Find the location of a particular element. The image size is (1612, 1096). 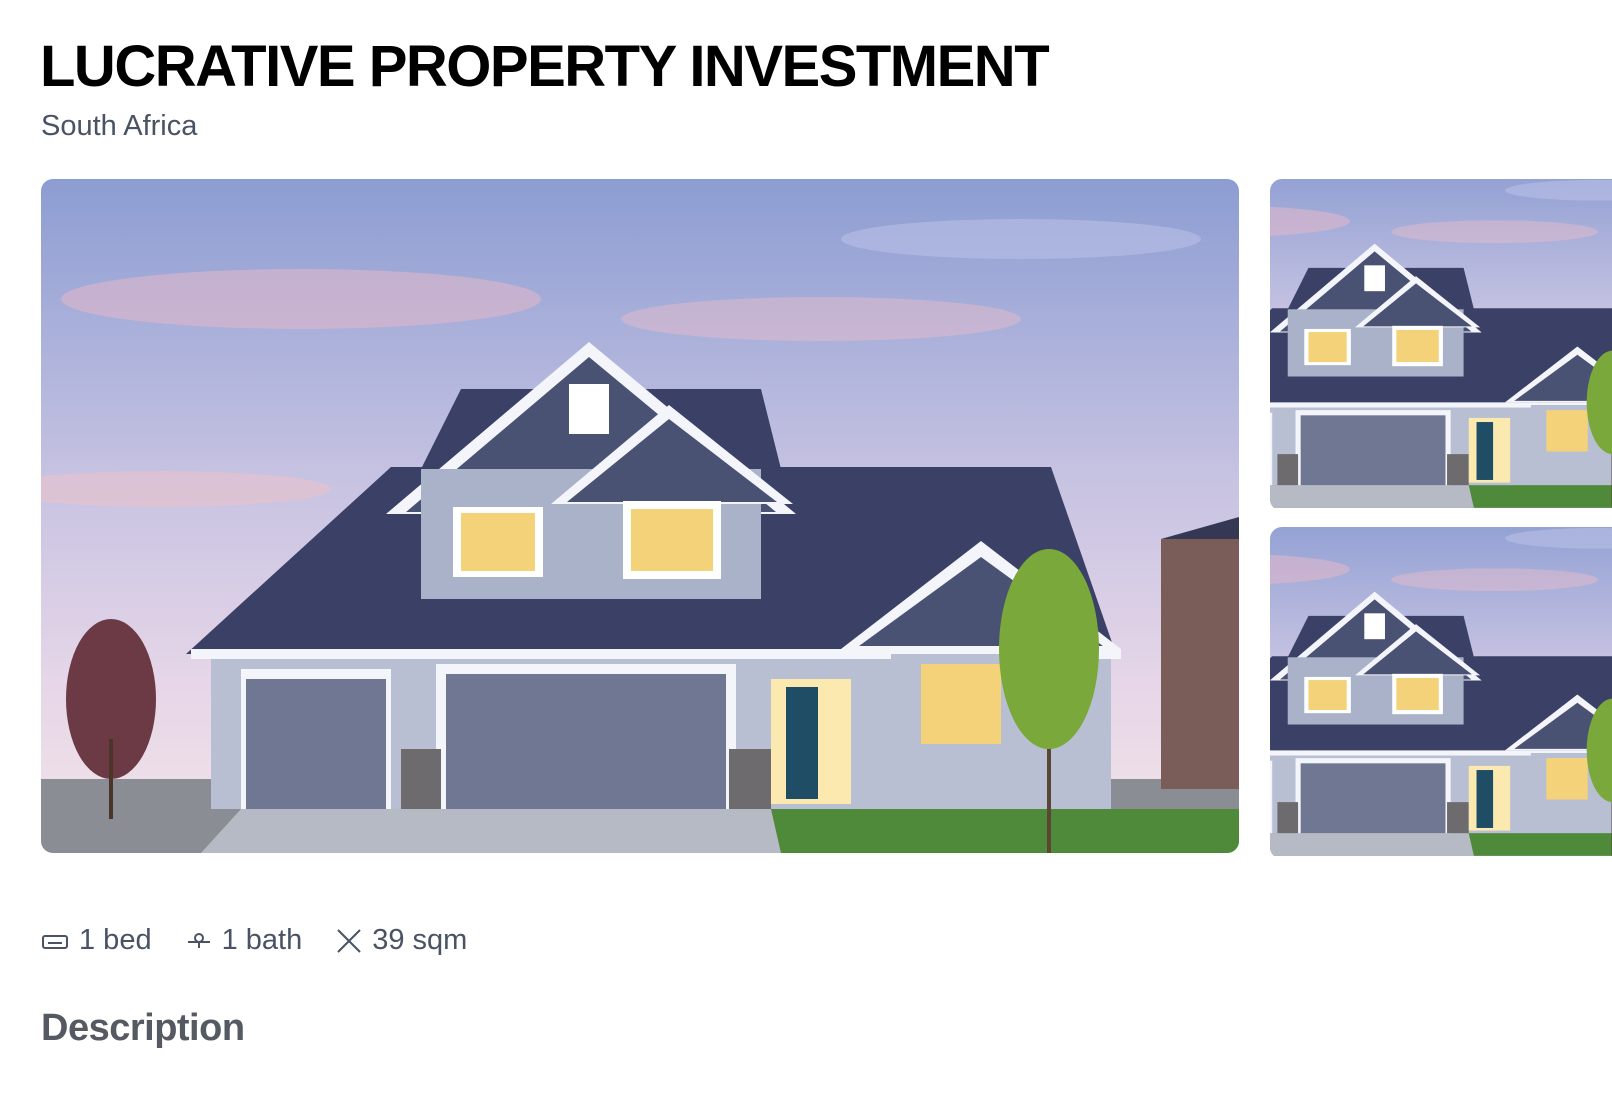

listing-location: South Africa is located at coordinates (119, 126).